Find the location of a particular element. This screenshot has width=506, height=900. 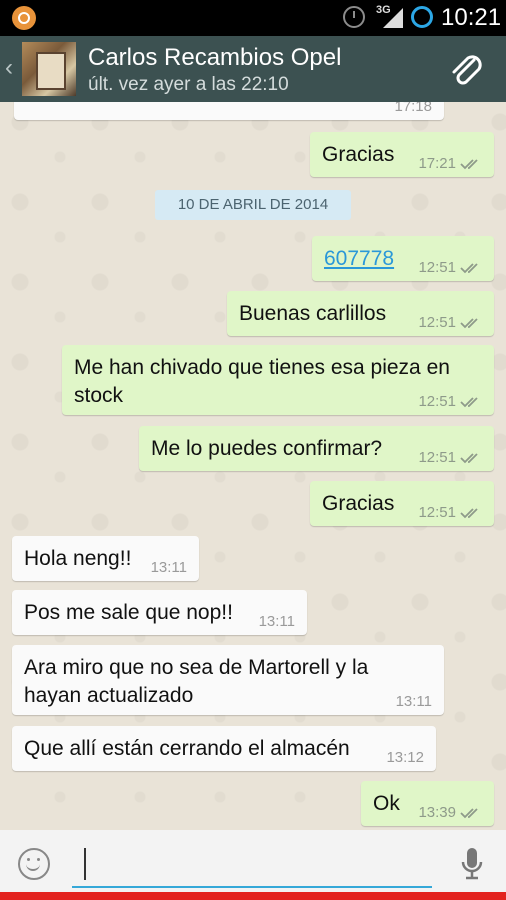

phone-link: 607778 is located at coordinates (359, 259).